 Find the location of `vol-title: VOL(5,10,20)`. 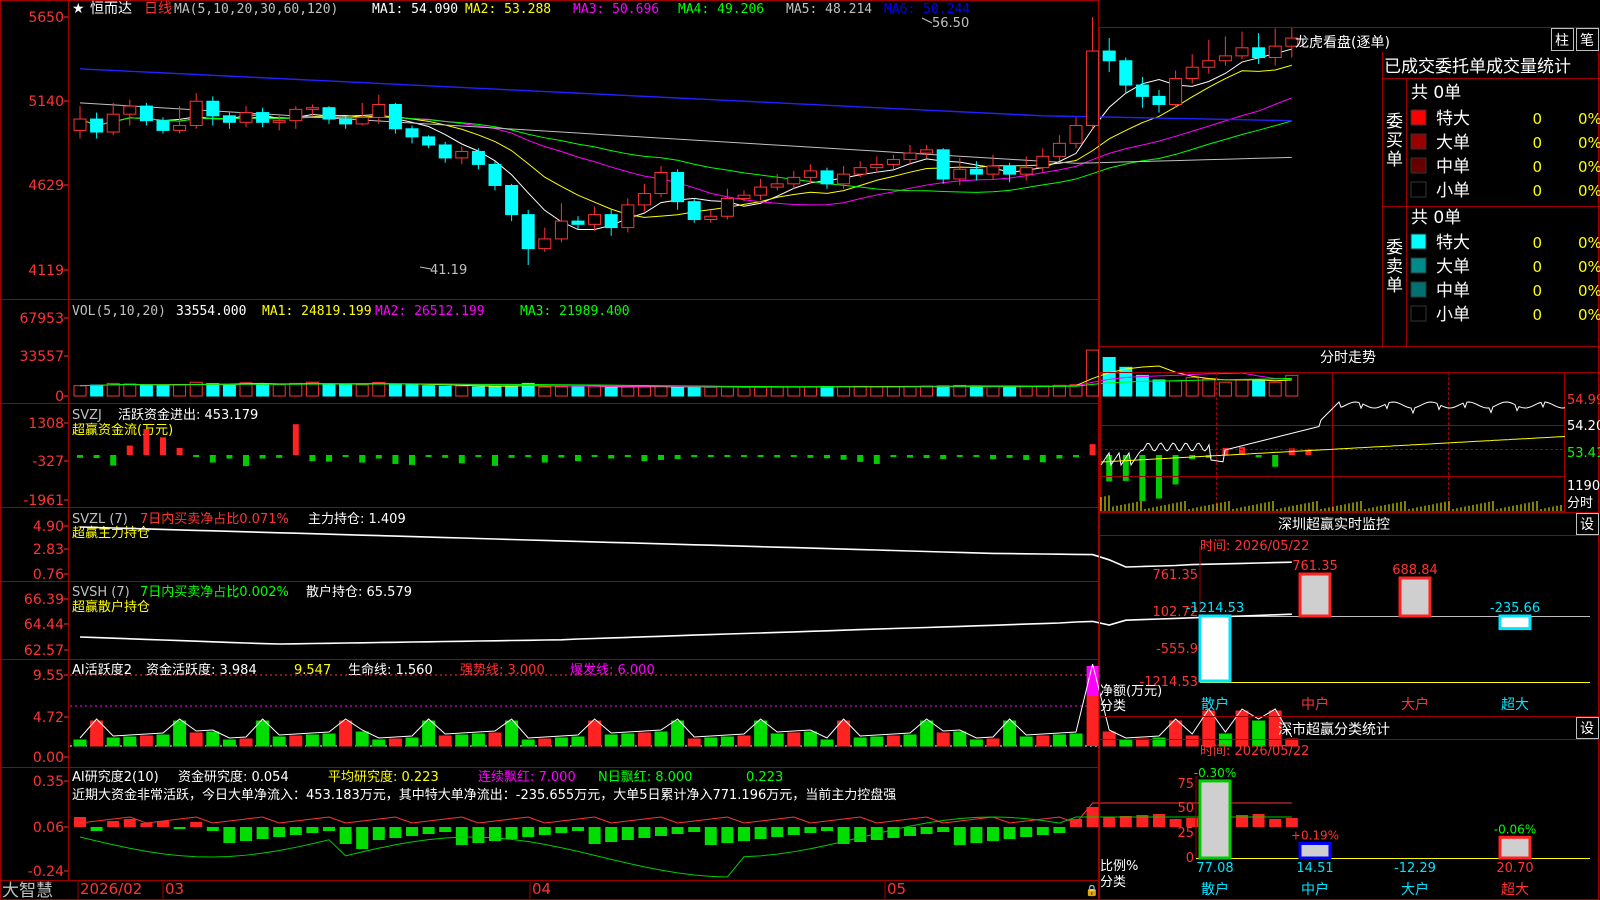

vol-title: VOL(5,10,20) is located at coordinates (119, 311).